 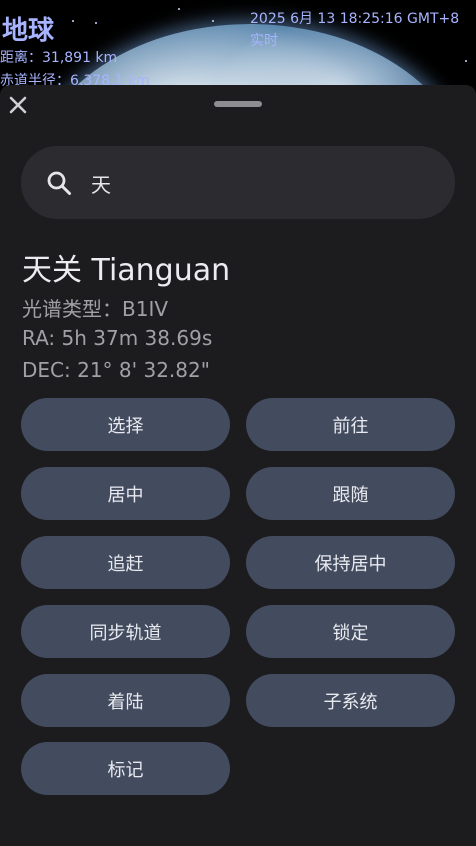 I want to click on subsystem-button: 子系统, so click(x=350, y=700).